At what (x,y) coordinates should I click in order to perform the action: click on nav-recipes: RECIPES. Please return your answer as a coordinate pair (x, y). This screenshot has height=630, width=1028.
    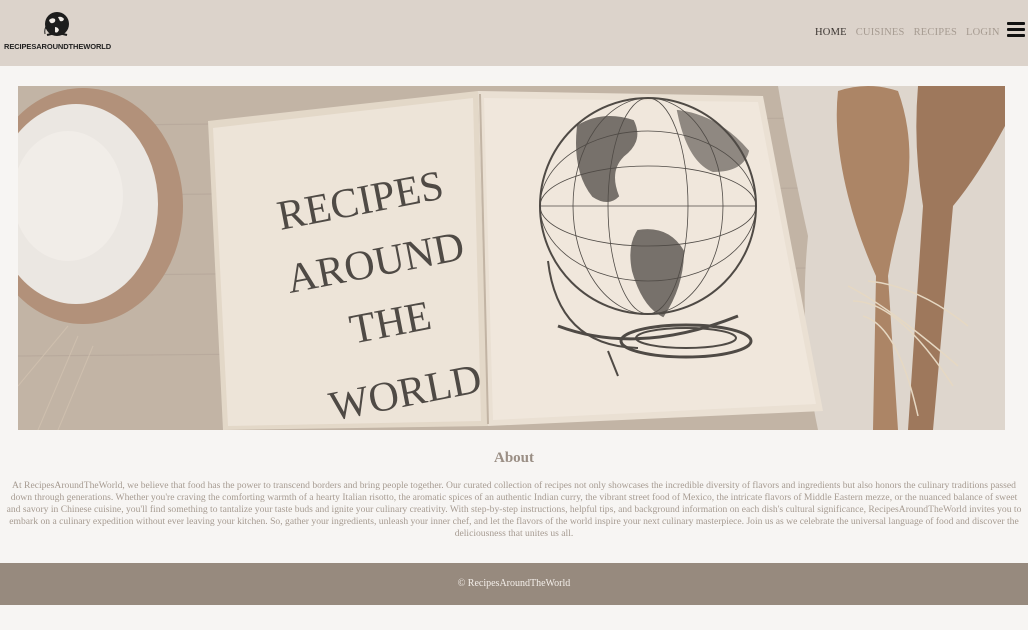
    Looking at the image, I should click on (935, 32).